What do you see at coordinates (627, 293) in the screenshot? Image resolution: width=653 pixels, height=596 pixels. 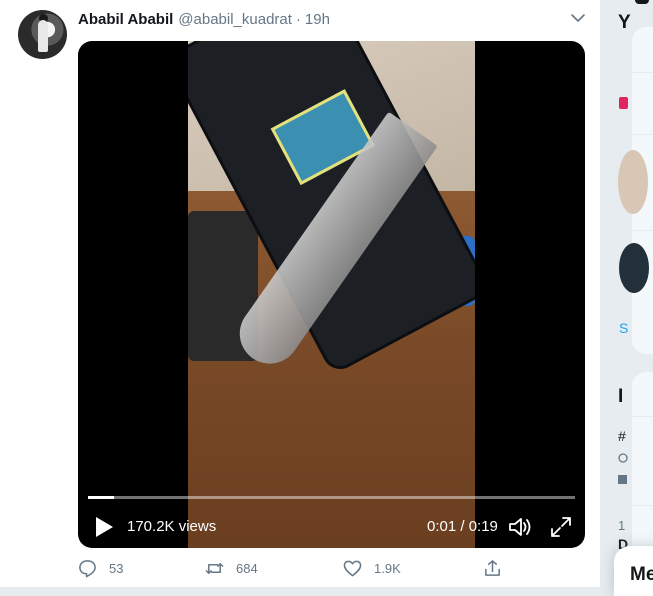 I see `right-sidebar: Y S I # 1 D` at bounding box center [627, 293].